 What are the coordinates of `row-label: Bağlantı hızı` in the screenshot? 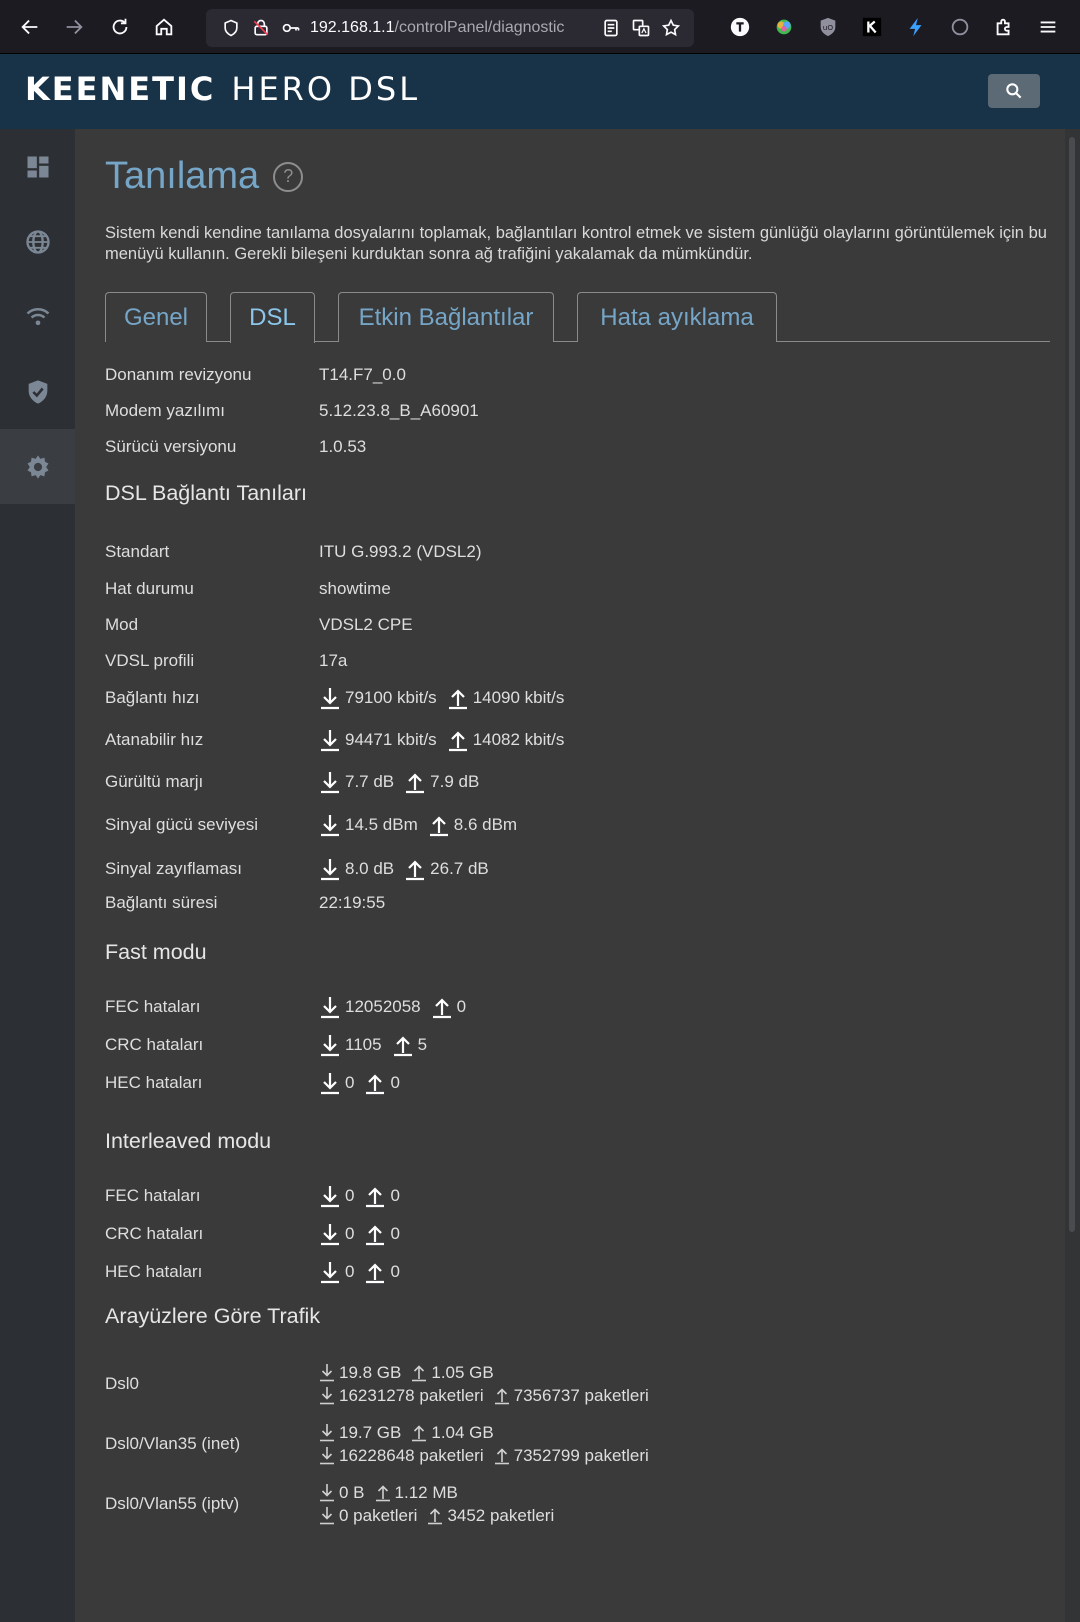 It's located at (152, 697).